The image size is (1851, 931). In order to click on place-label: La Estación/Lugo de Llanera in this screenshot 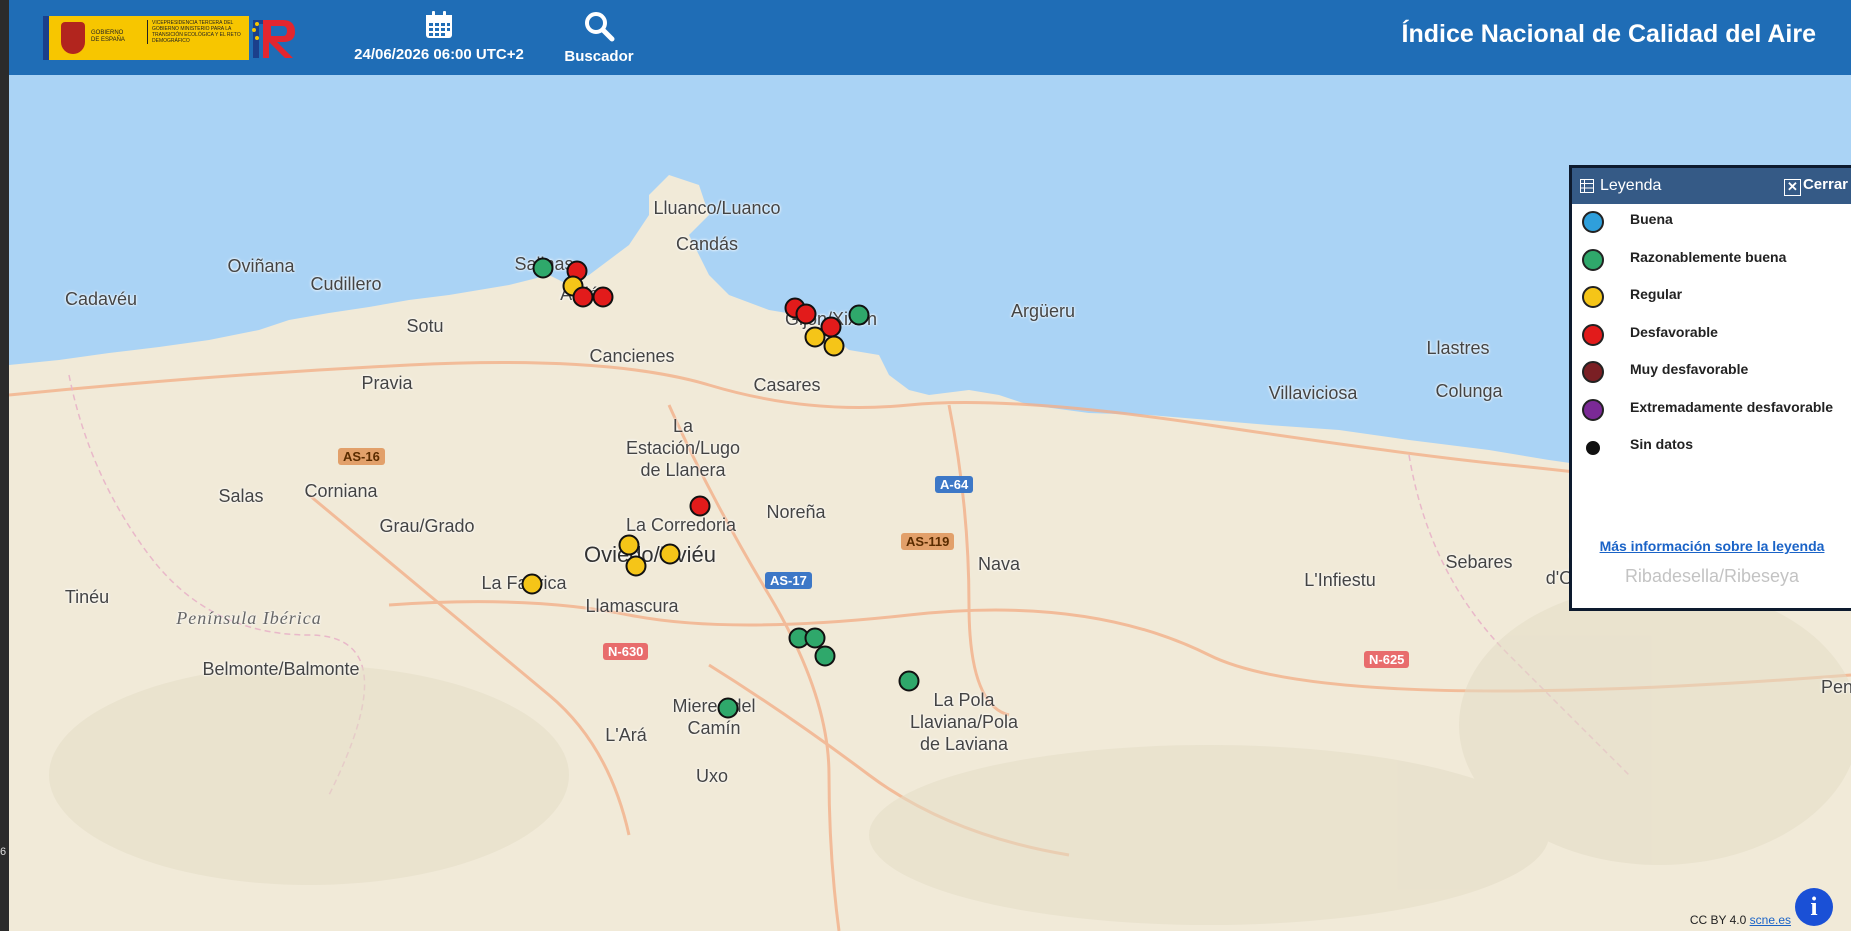, I will do `click(683, 448)`.